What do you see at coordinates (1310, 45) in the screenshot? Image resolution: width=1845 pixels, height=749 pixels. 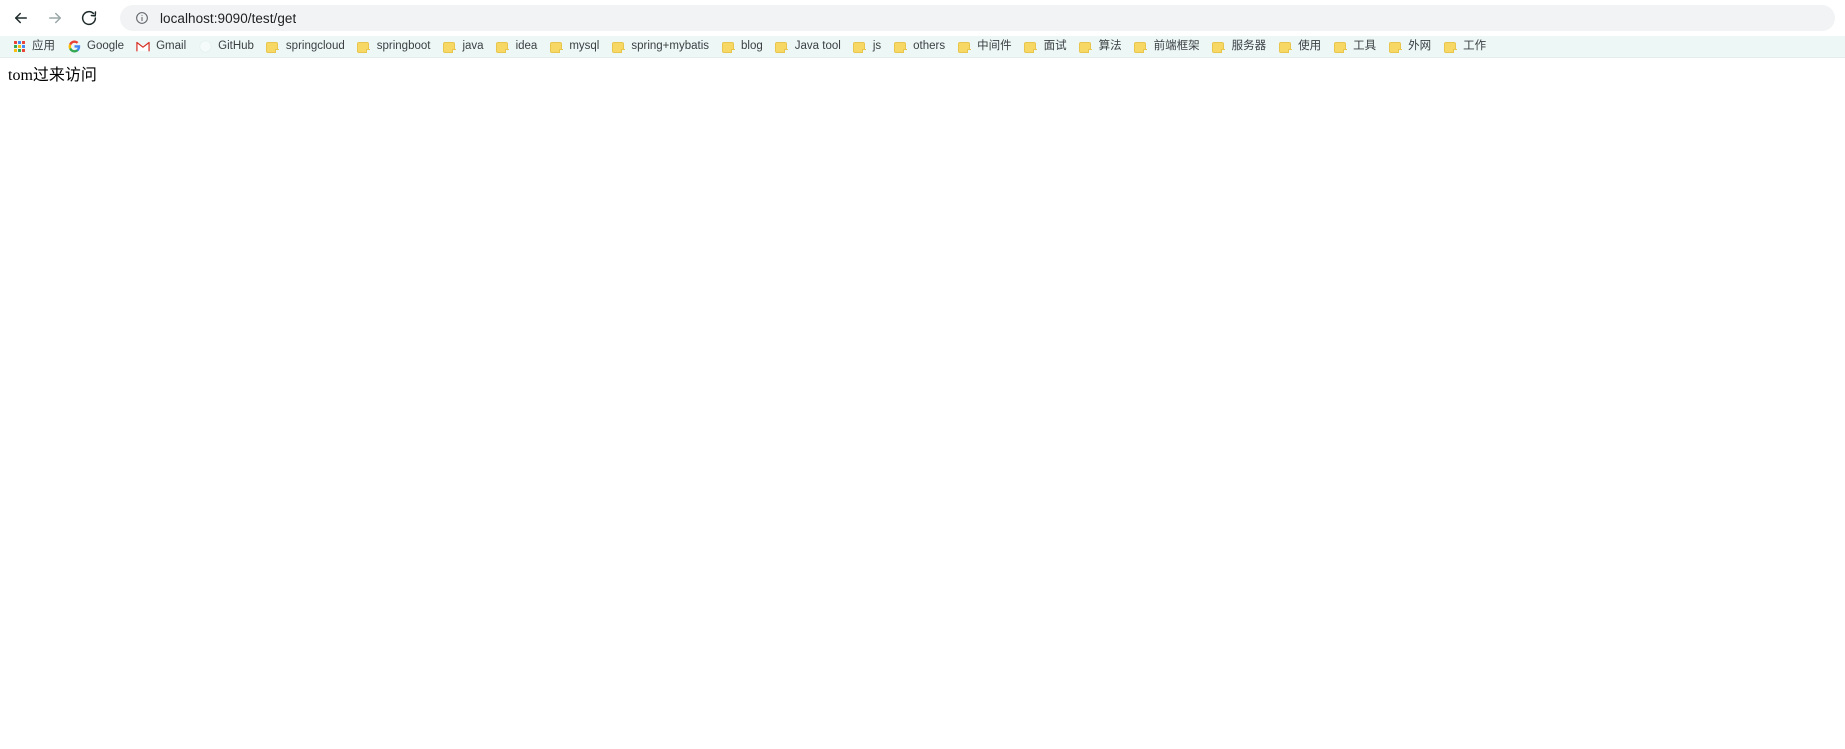 I see `bookmark-label: 使用` at bounding box center [1310, 45].